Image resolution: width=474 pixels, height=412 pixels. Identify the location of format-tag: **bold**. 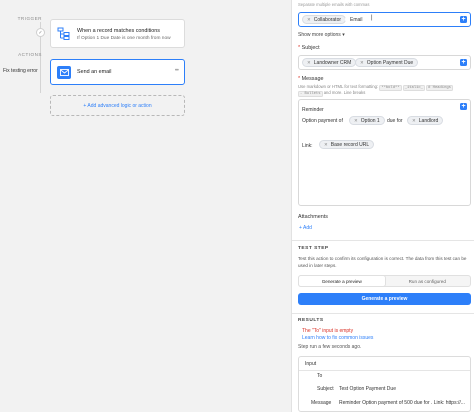
(390, 88).